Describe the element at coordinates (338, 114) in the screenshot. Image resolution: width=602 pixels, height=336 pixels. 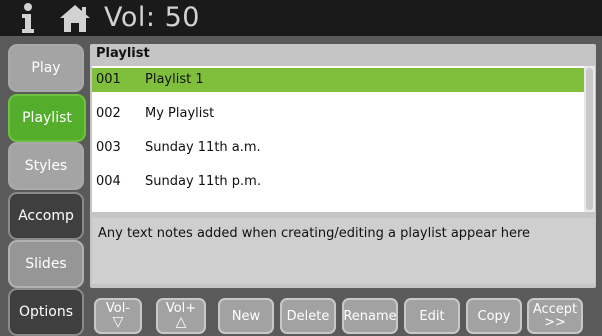
I see `list-item: 002 My Playlist` at that location.